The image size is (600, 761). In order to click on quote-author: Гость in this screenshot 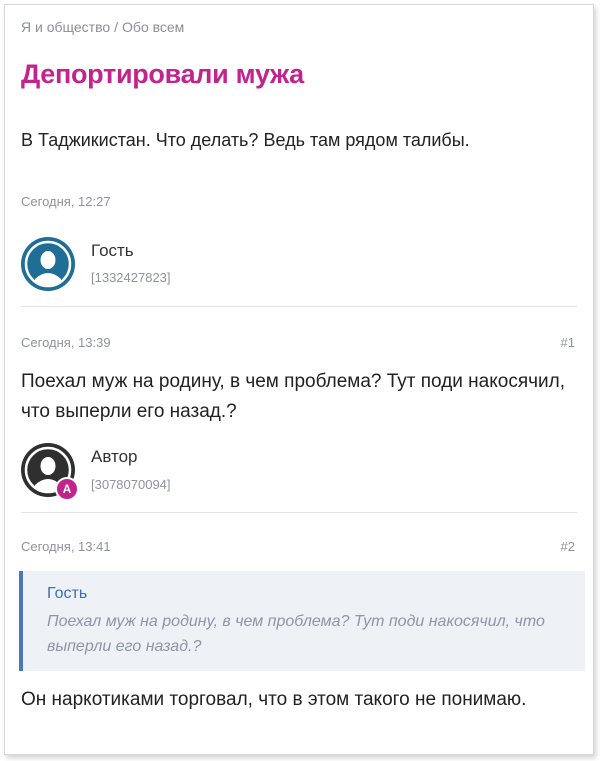, I will do `click(67, 594)`.